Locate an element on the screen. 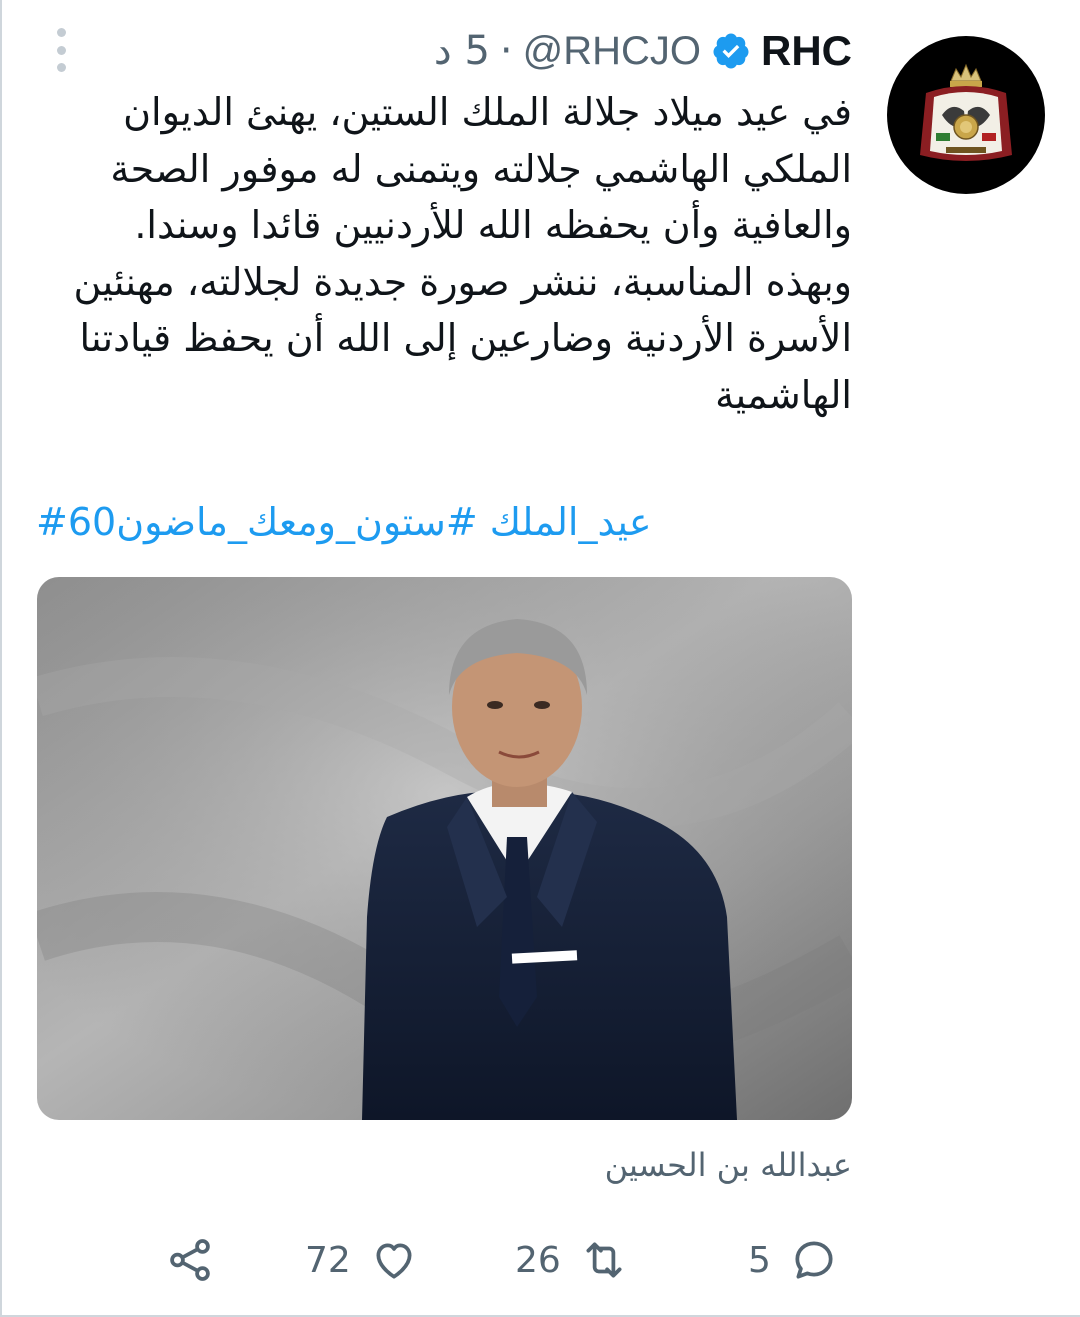  avatar is located at coordinates (966, 115).